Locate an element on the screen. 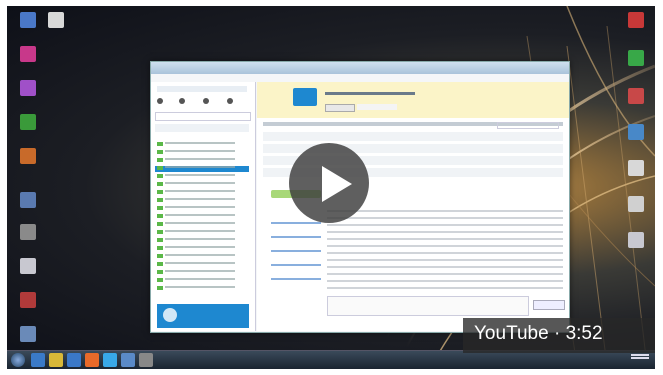  skype-contacts-panel is located at coordinates (203, 206).